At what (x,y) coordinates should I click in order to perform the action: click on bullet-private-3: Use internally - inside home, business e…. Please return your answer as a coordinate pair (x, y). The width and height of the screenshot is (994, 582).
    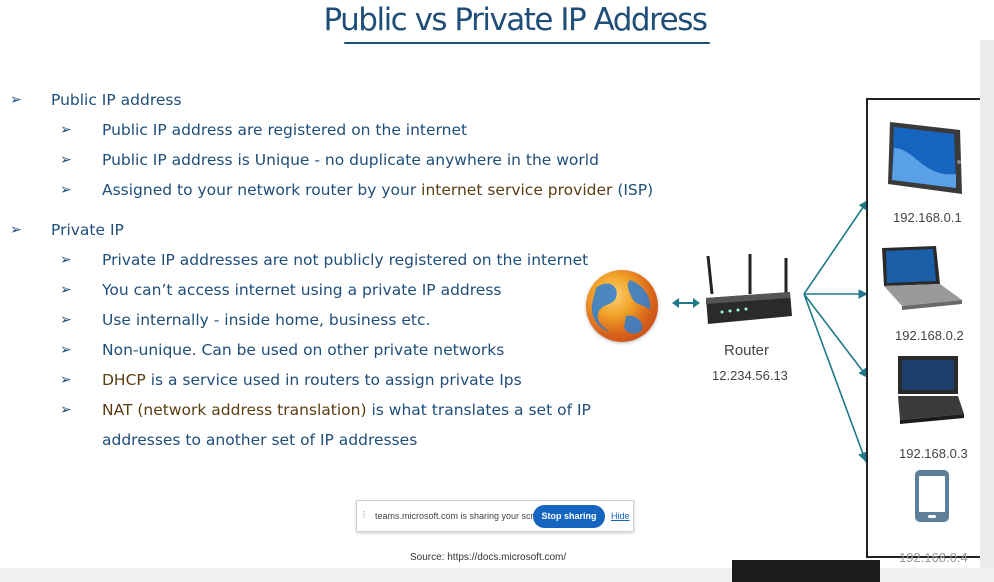
    Looking at the image, I should click on (266, 320).